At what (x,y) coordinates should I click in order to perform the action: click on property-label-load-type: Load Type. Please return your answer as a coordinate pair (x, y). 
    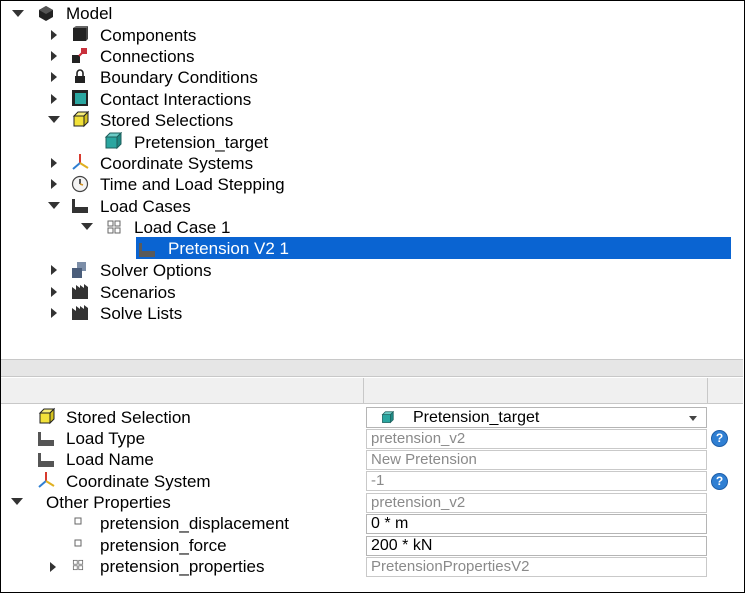
    Looking at the image, I should click on (106, 438).